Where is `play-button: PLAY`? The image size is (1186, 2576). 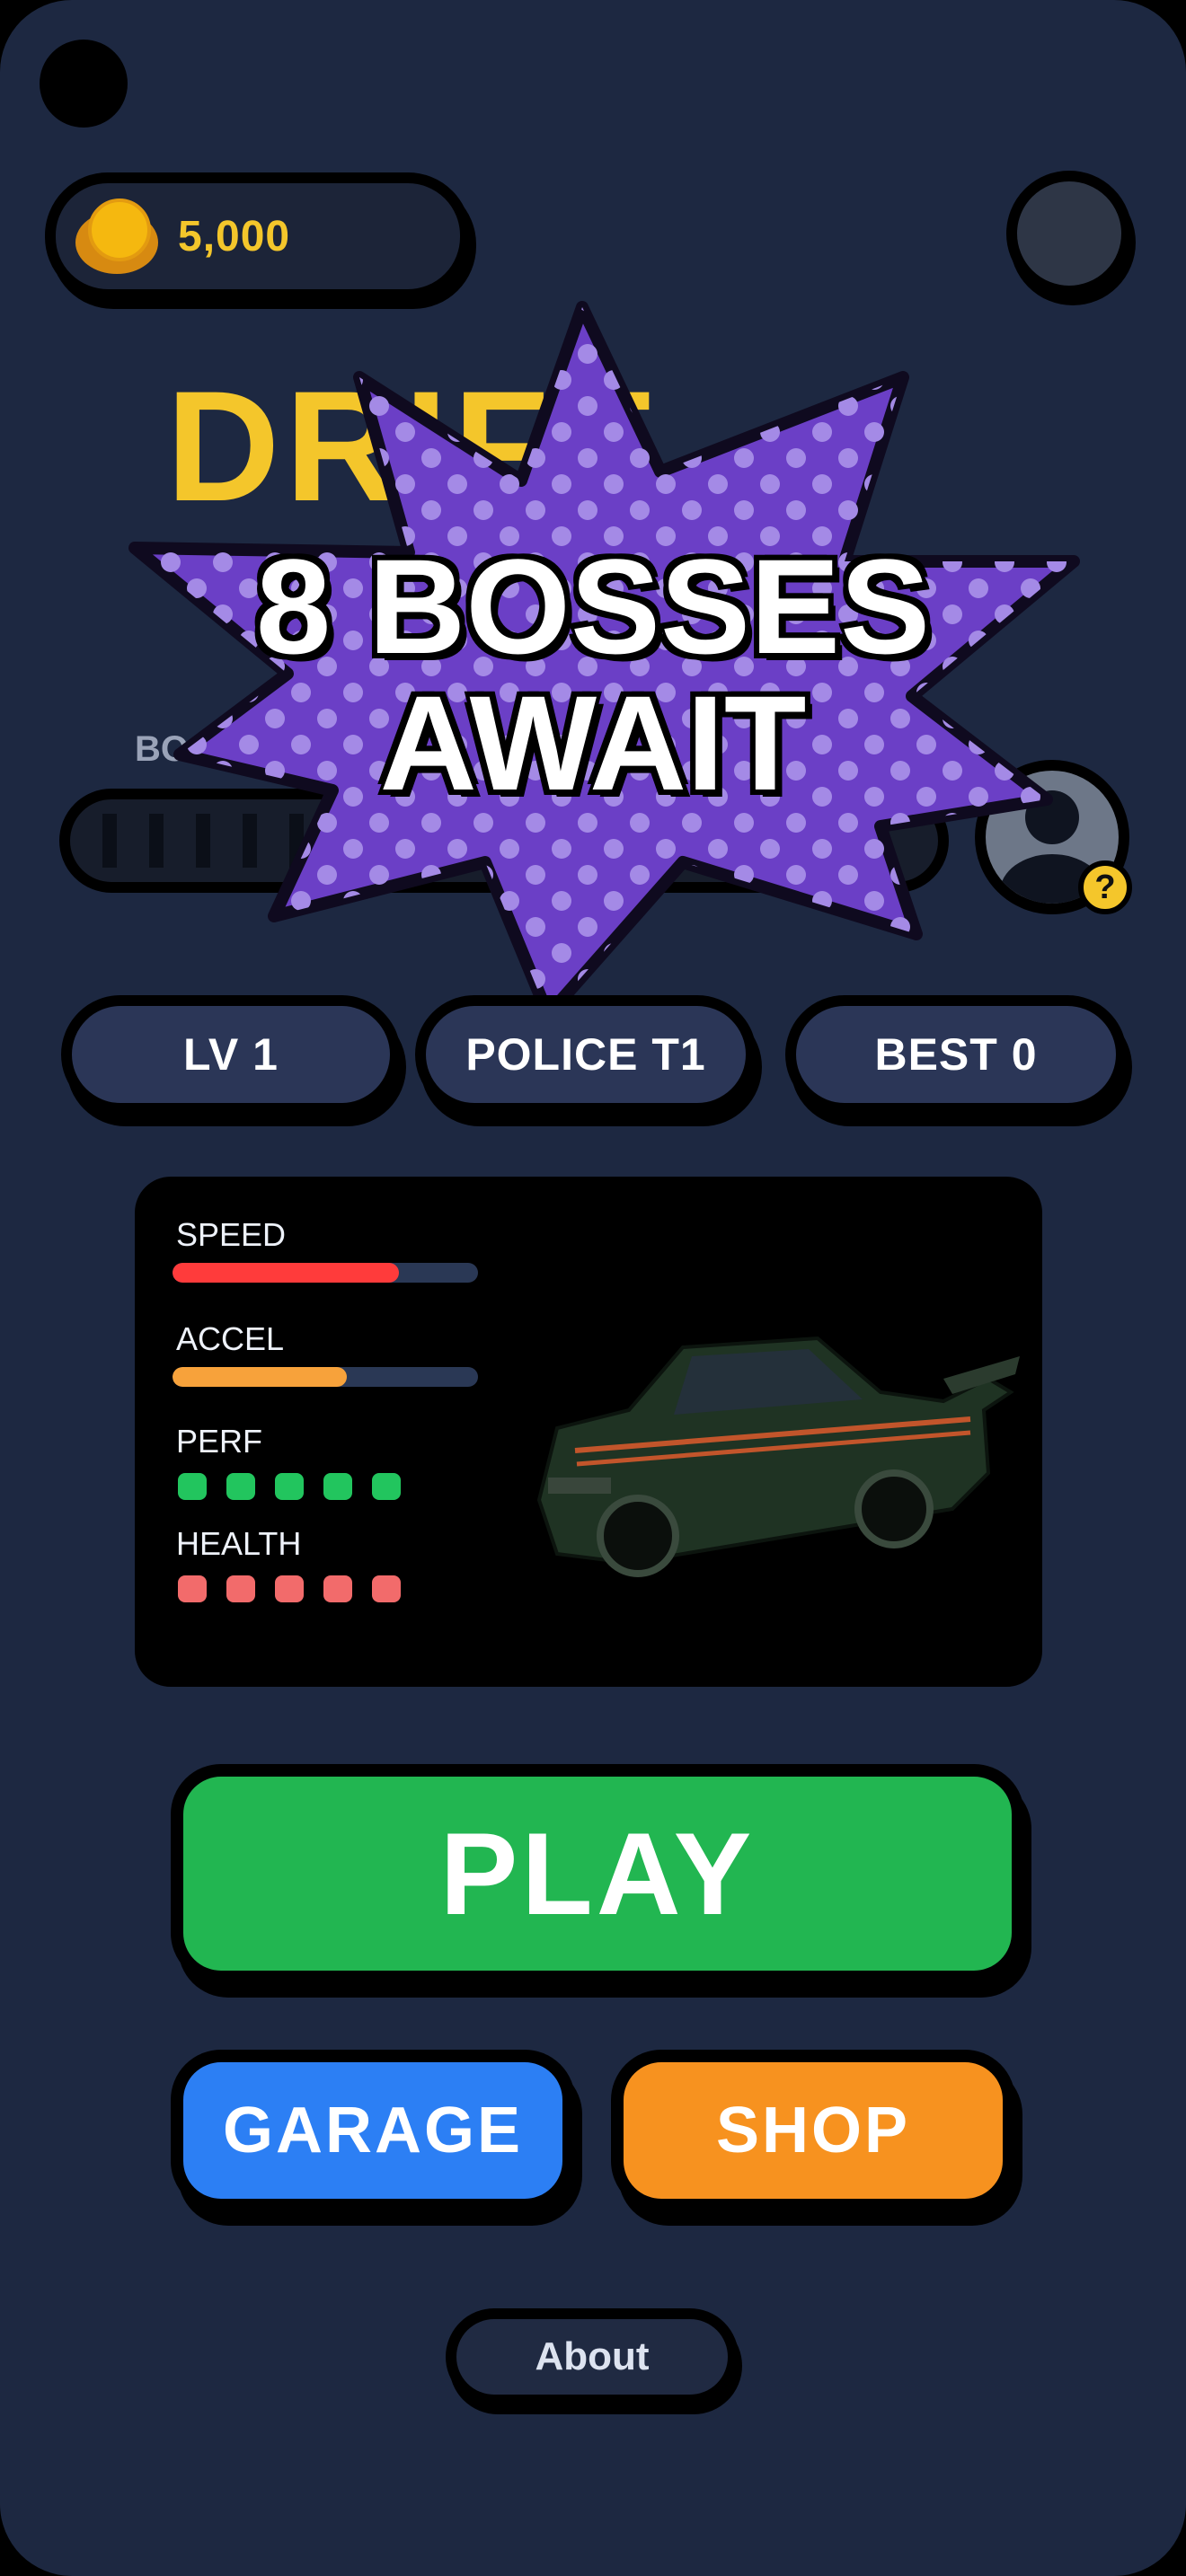
play-button: PLAY is located at coordinates (597, 1873).